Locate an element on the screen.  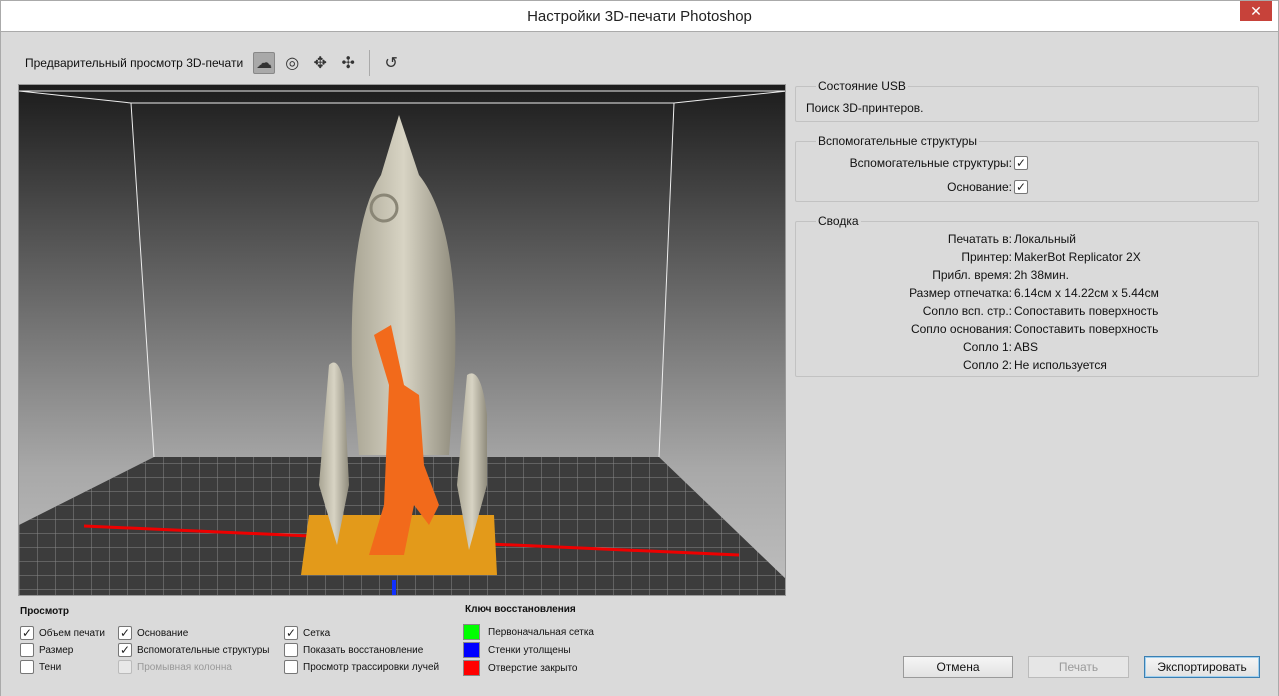
view-option: ✓ Сетка is located at coordinates (307, 633).